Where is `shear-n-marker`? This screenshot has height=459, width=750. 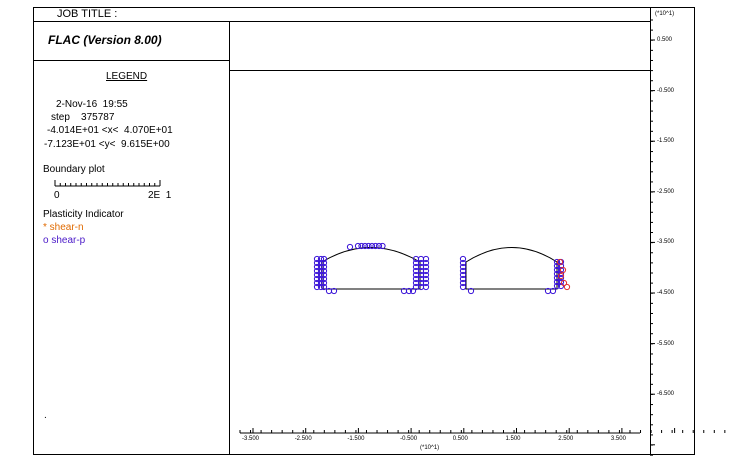
shear-n-marker is located at coordinates (567, 287).